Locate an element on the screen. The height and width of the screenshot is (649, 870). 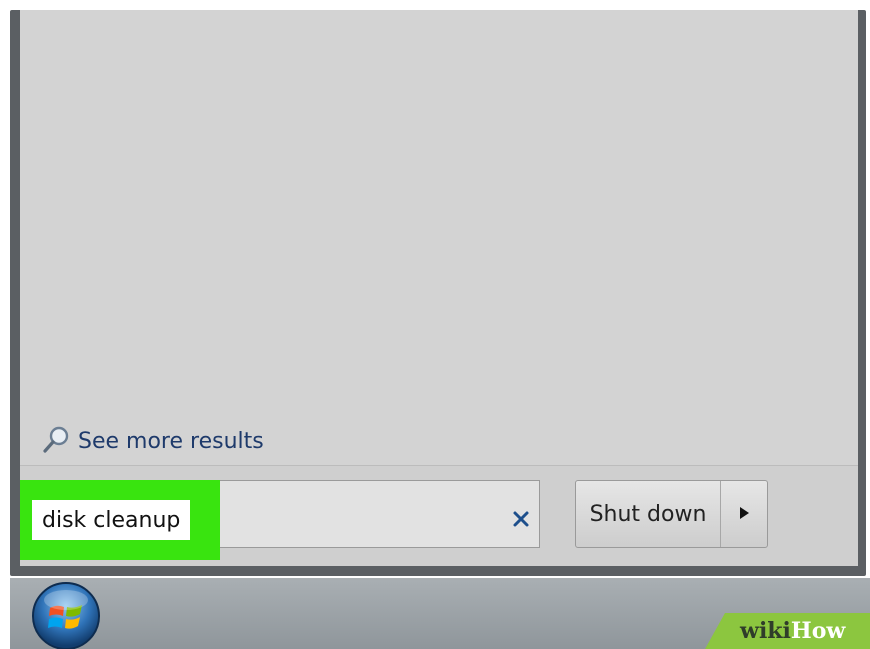
shutdown-options-button is located at coordinates (744, 514).